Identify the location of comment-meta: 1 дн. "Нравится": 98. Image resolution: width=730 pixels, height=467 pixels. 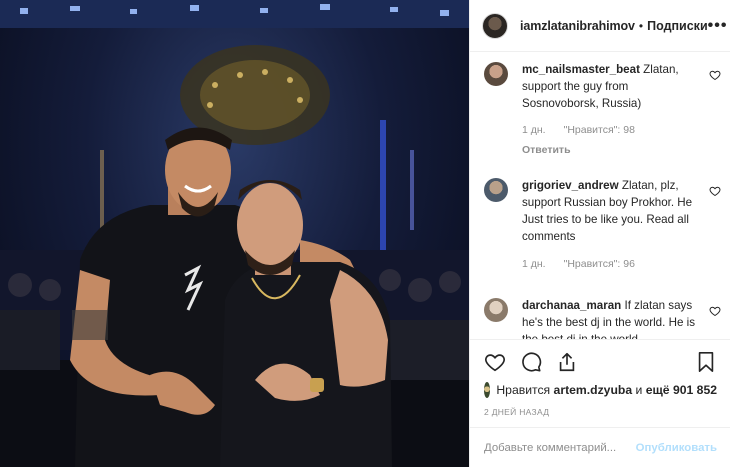
(614, 130).